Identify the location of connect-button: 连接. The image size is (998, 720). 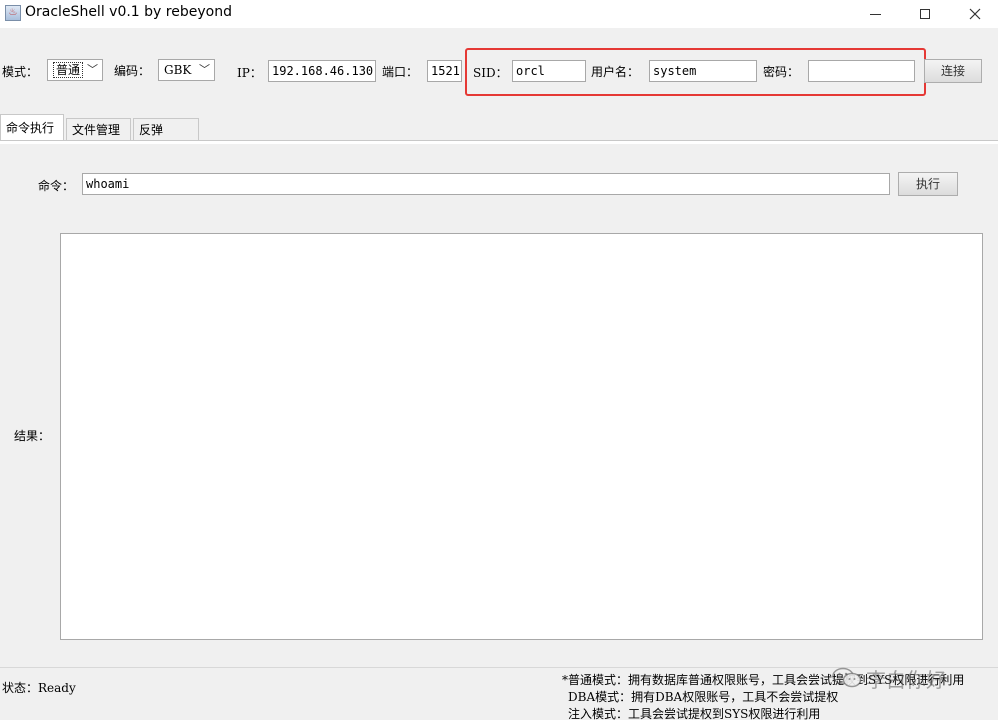
(953, 71).